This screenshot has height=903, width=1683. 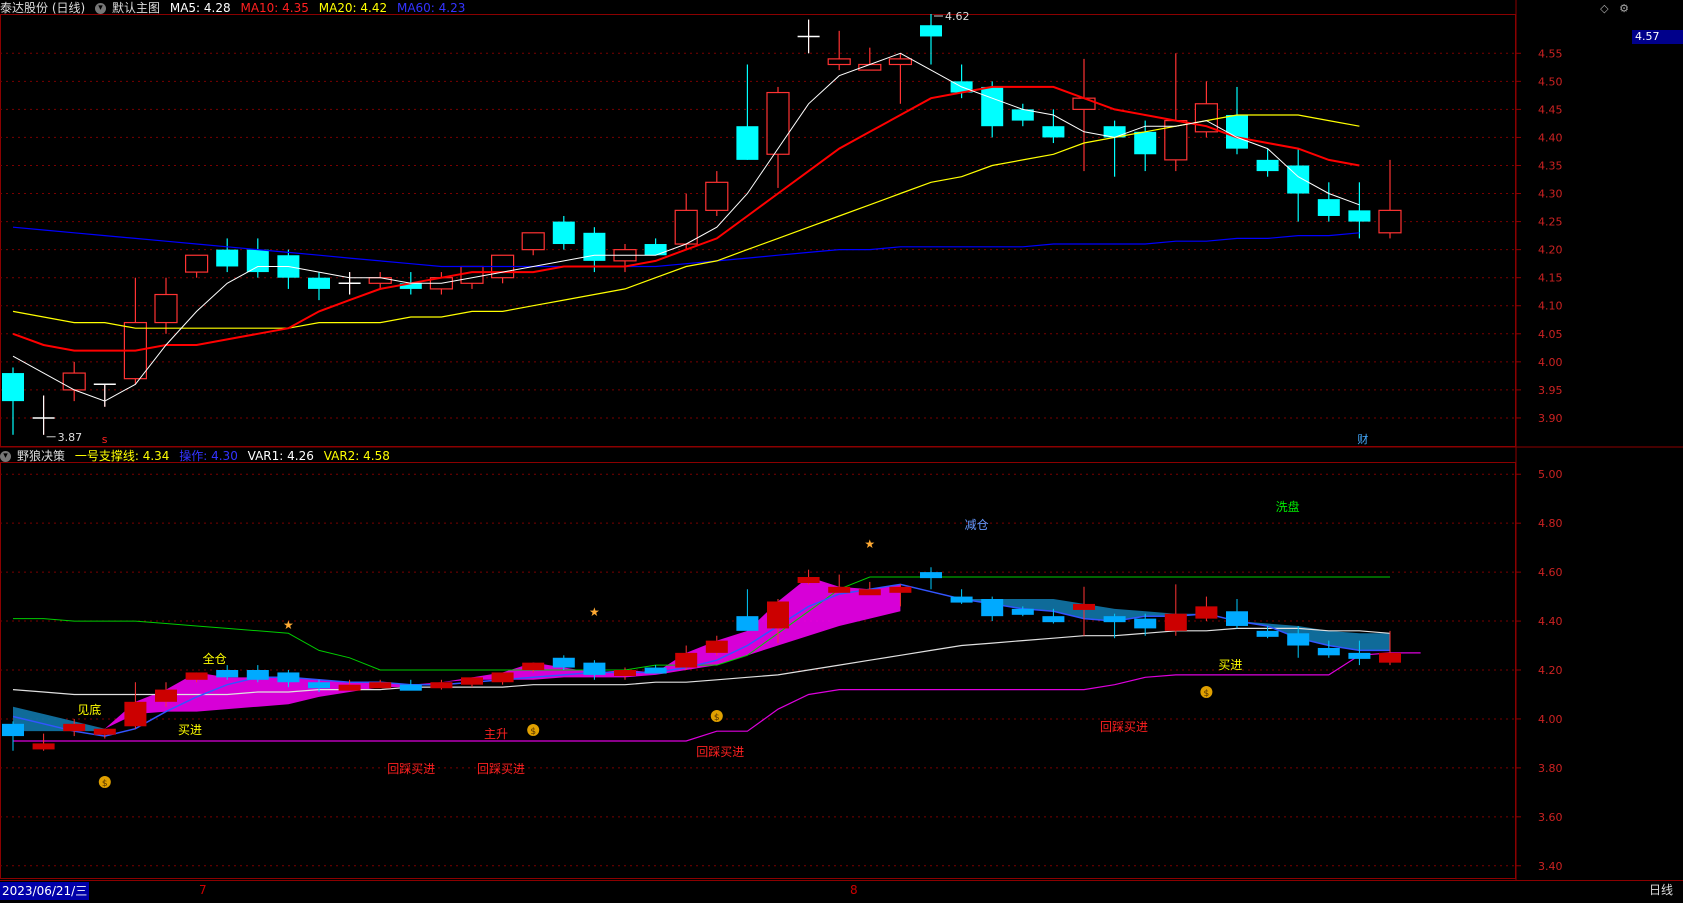 I want to click on sub-indicator-name: 野狼决策, so click(x=41, y=456).